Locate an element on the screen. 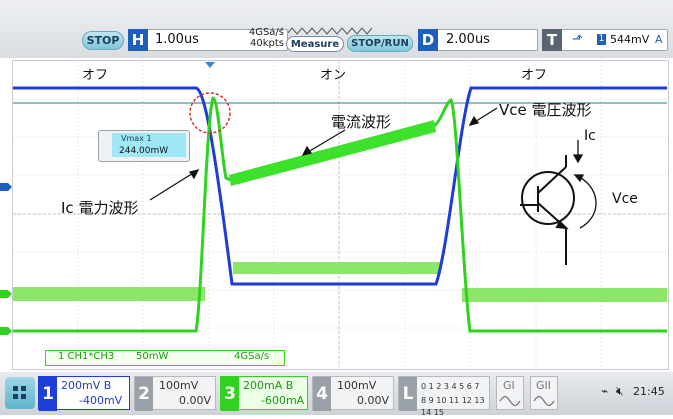 The image size is (673, 419). generator-2-box: GII is located at coordinates (544, 393).